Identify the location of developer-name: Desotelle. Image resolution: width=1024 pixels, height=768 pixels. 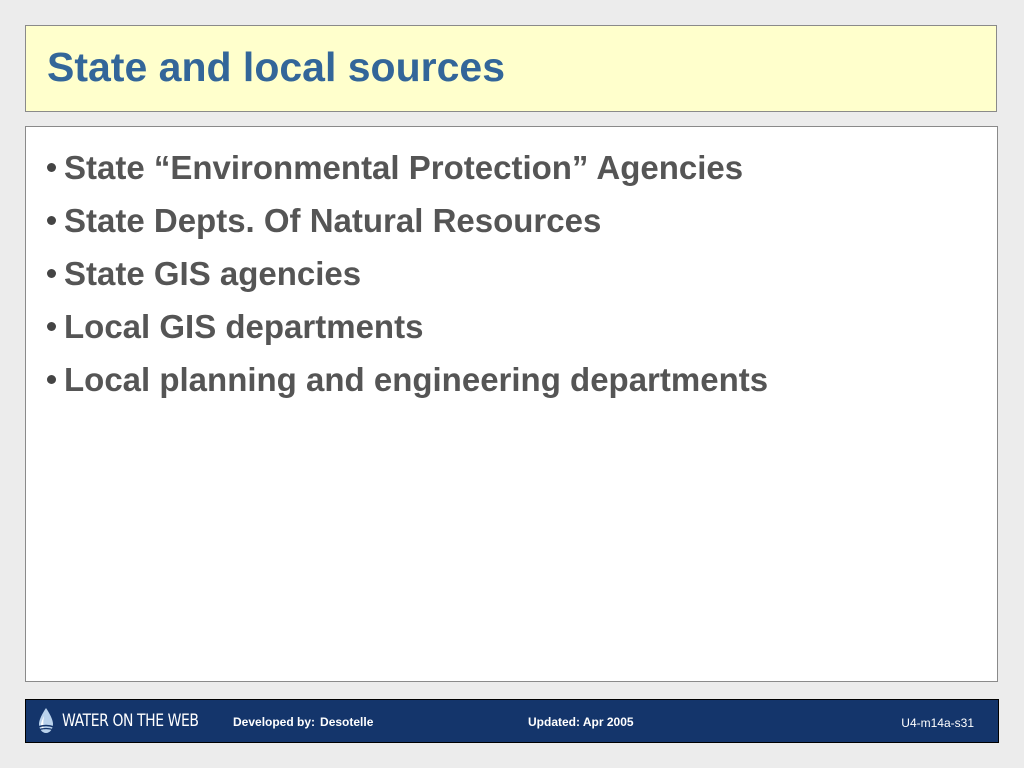
(347, 722).